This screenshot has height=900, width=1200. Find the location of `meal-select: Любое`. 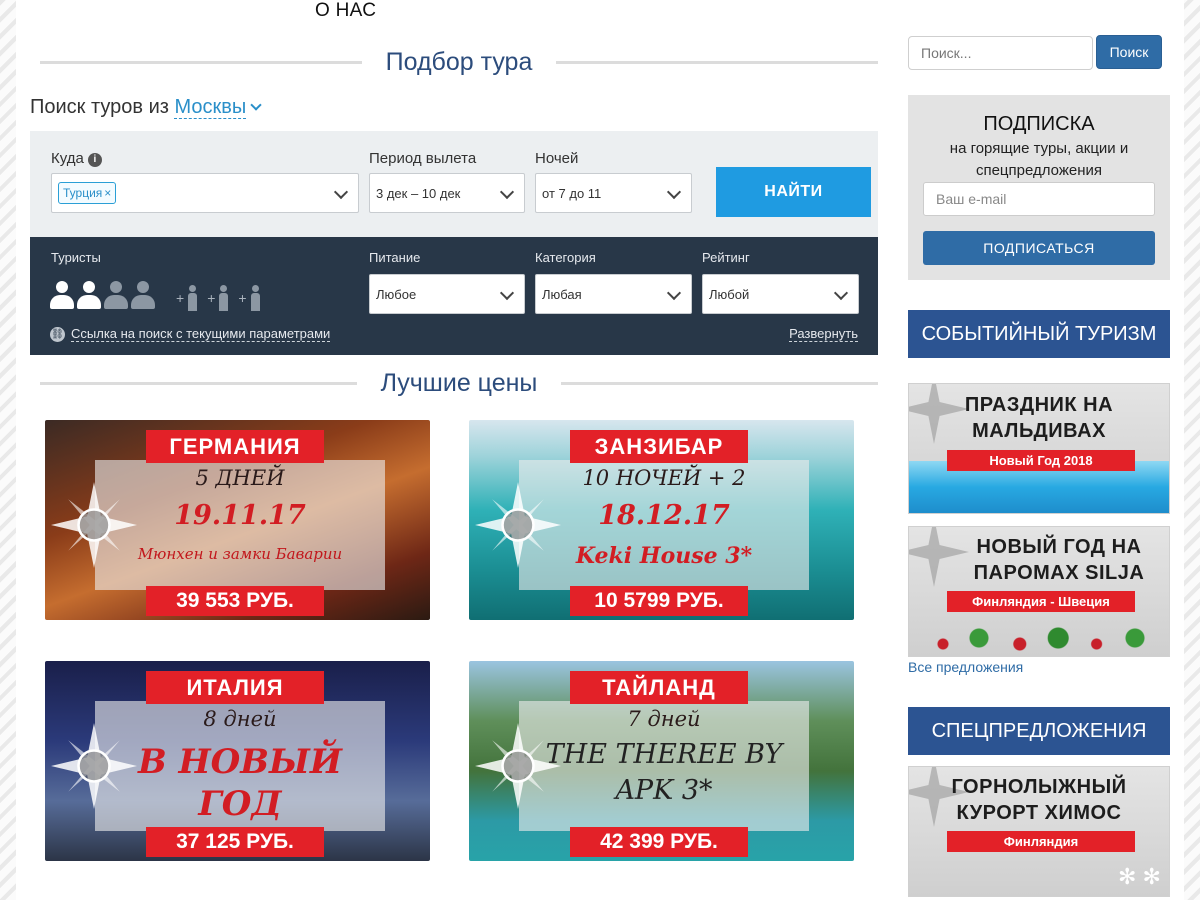

meal-select: Любое is located at coordinates (447, 294).